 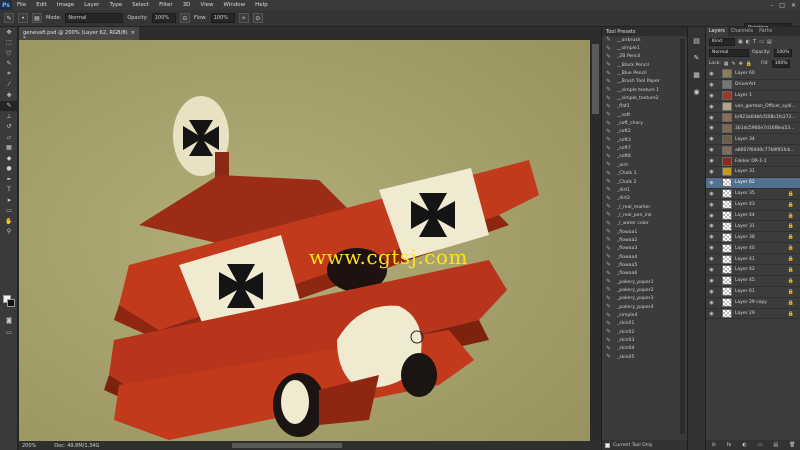 I want to click on zoom-tool-icon: ⚲, so click(x=9, y=232).